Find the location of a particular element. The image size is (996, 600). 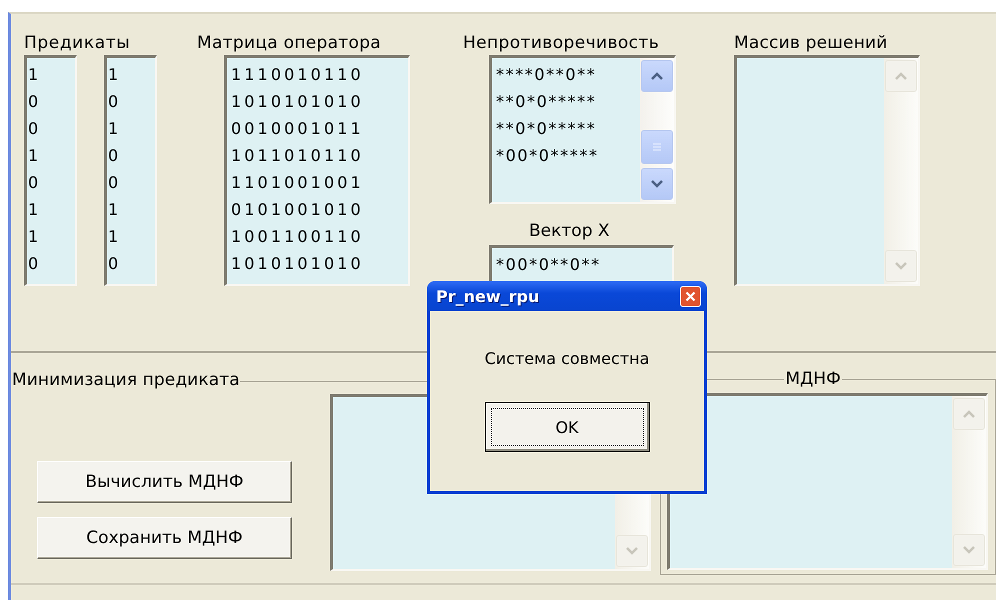

list-item: *00*0***** is located at coordinates (547, 156).